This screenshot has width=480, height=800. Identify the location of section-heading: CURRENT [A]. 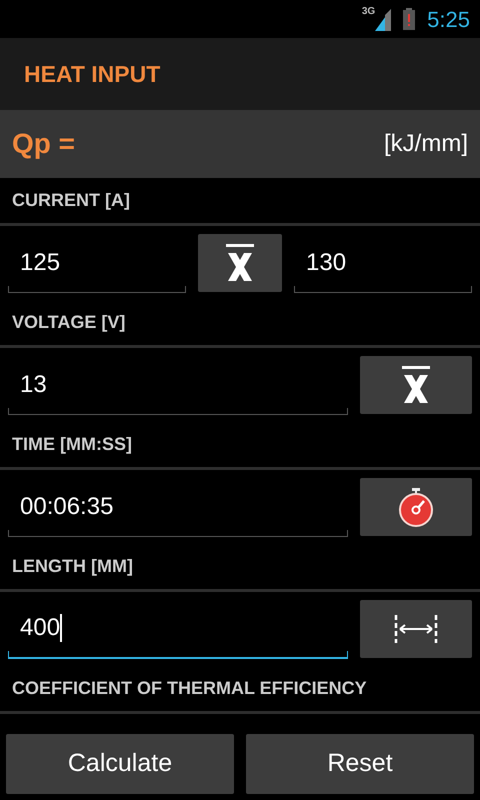
(71, 200).